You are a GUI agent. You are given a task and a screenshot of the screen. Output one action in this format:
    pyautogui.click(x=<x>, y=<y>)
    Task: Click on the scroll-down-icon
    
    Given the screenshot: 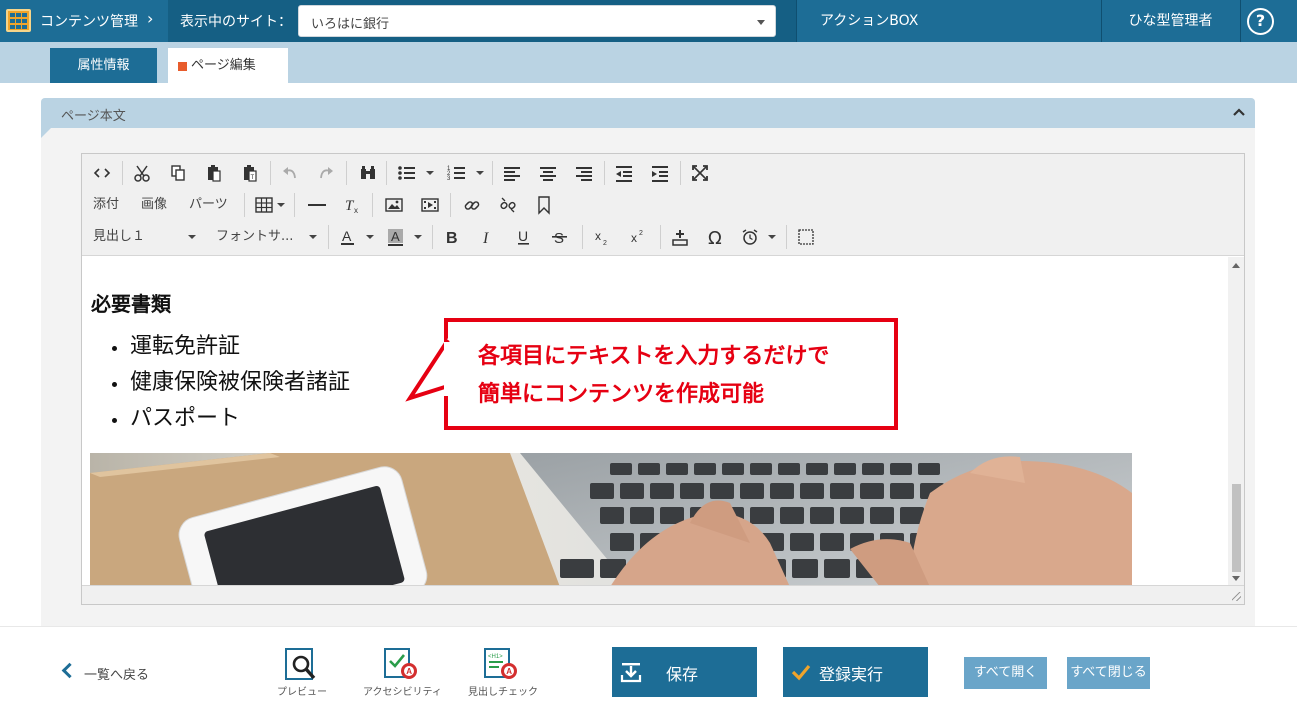 What is the action you would take?
    pyautogui.click(x=1236, y=578)
    